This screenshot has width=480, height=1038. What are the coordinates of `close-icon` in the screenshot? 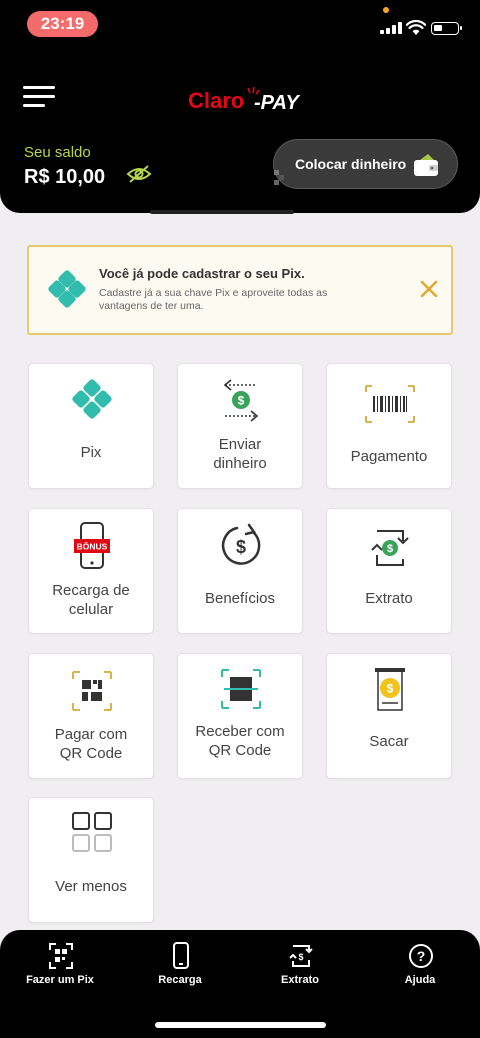 It's located at (429, 289).